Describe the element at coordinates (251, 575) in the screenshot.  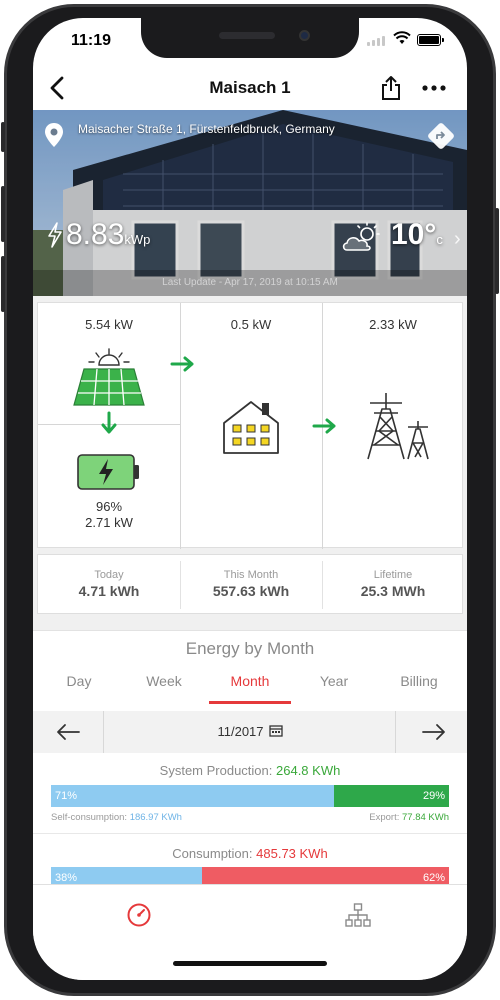
I see `stat-label: This Month` at that location.